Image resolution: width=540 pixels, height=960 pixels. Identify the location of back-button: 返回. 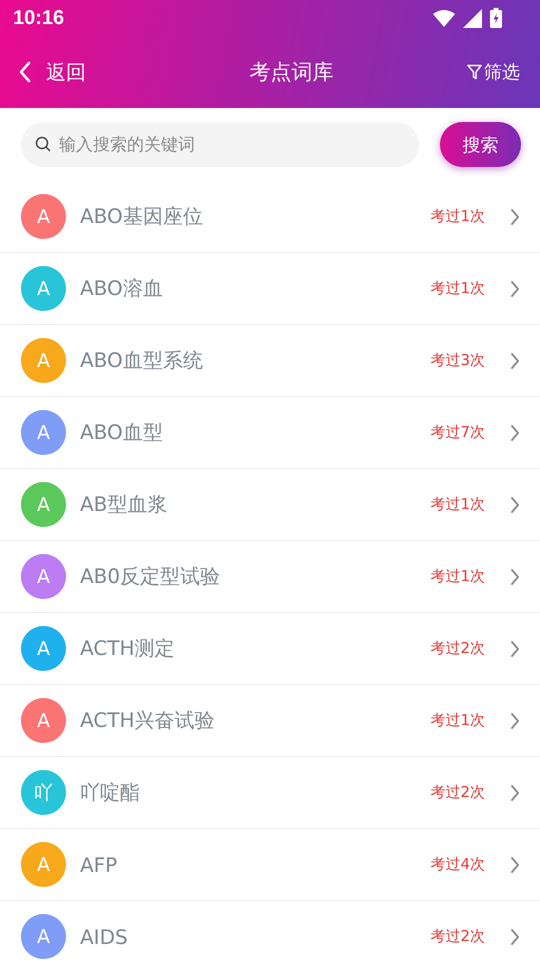
(52, 72).